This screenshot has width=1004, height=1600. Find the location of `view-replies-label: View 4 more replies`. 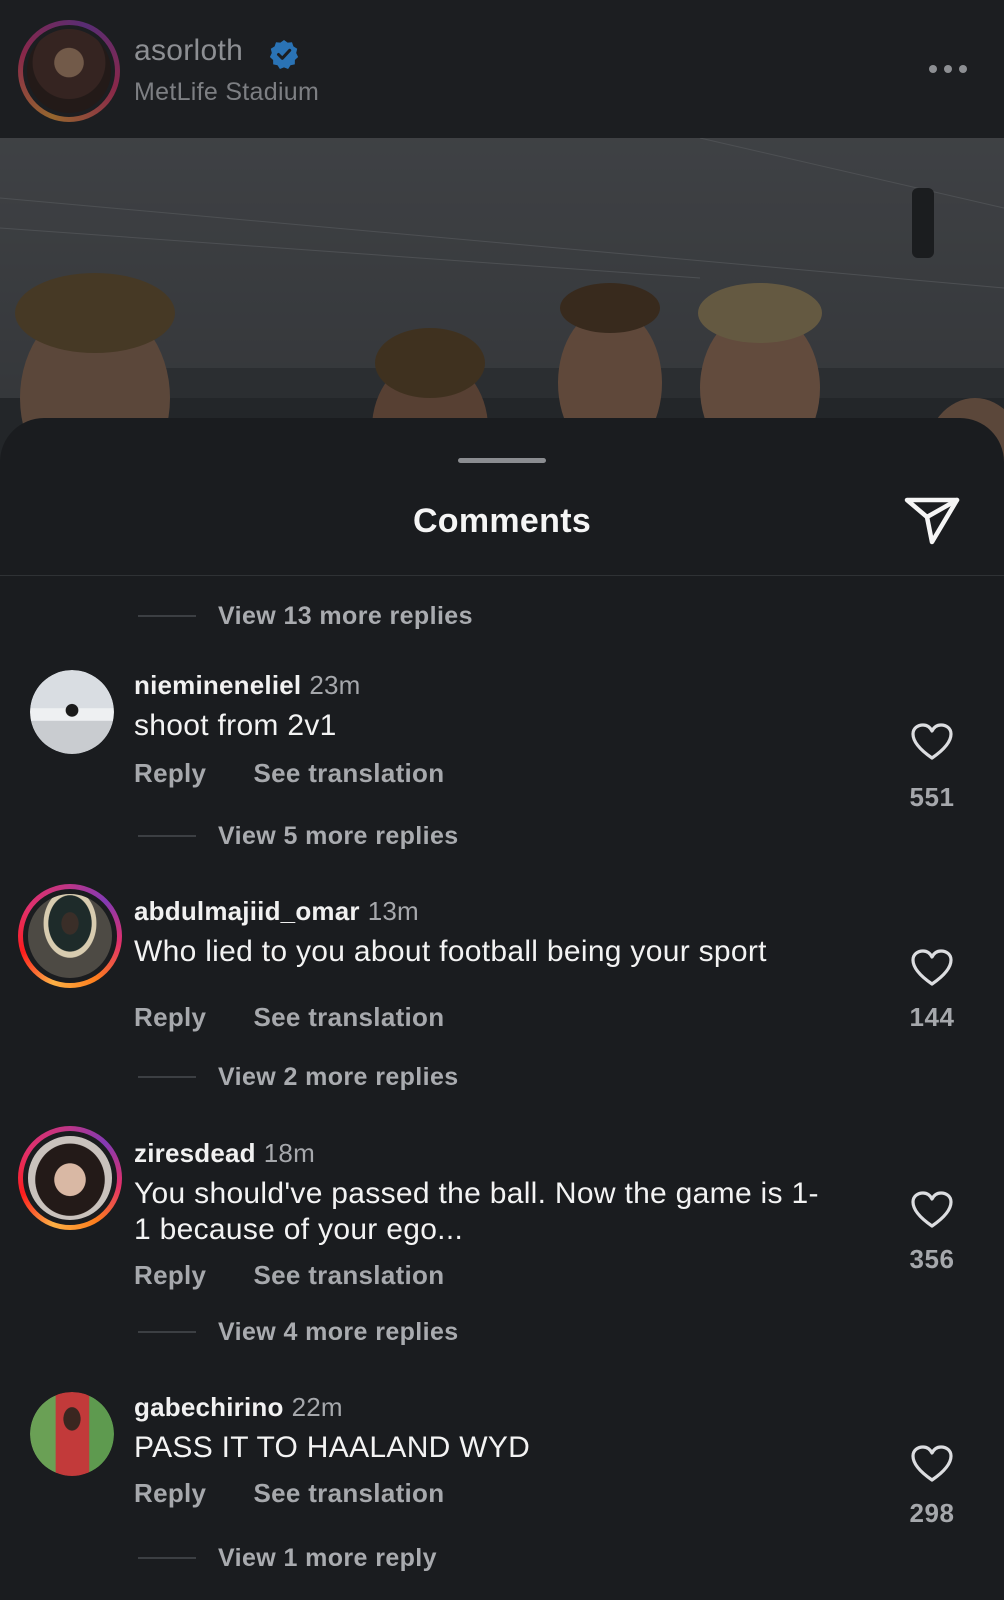

view-replies-label: View 4 more replies is located at coordinates (338, 1331).